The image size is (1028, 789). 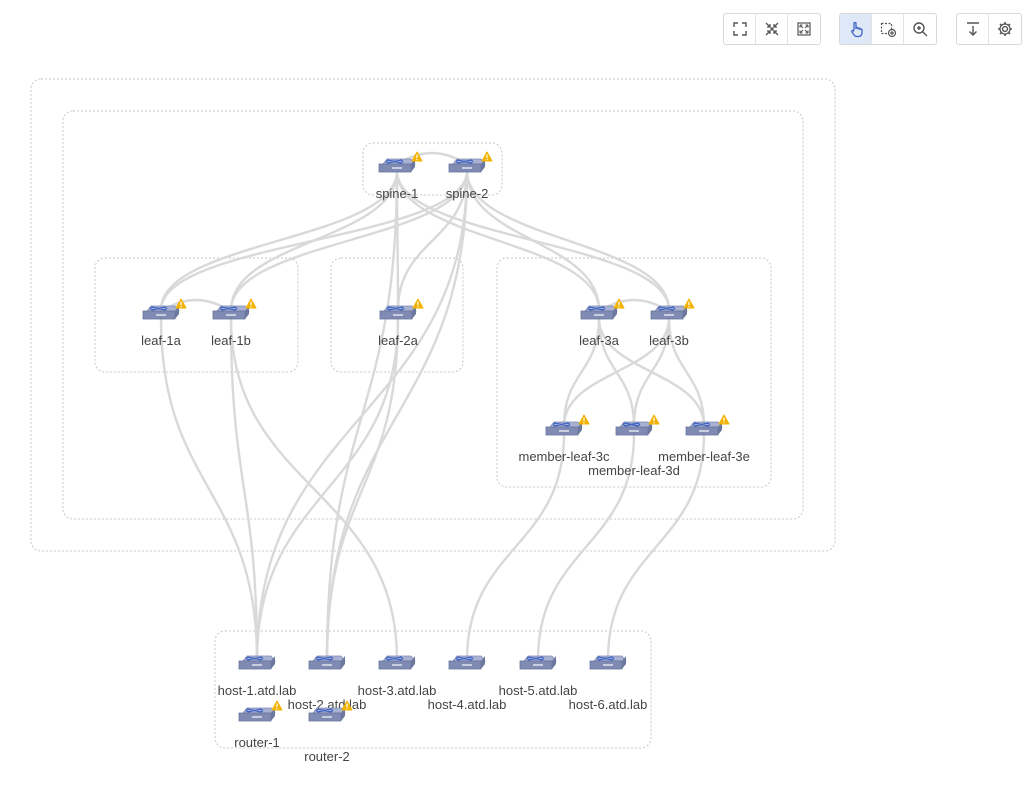 I want to click on device-leaf-1b: leaf-1b, so click(x=234, y=323).